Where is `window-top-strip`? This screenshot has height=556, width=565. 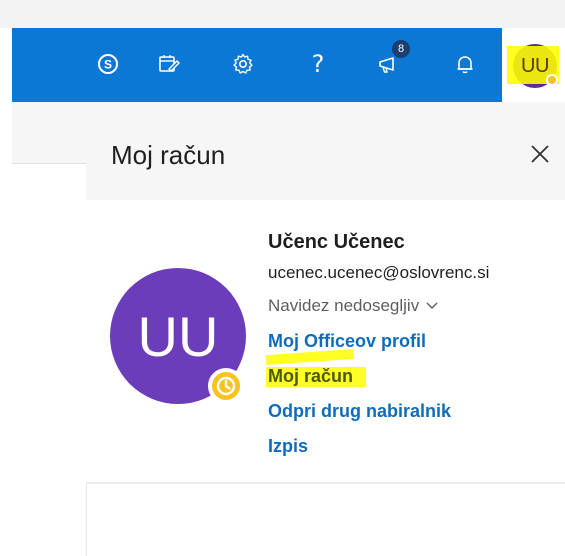
window-top-strip is located at coordinates (282, 14).